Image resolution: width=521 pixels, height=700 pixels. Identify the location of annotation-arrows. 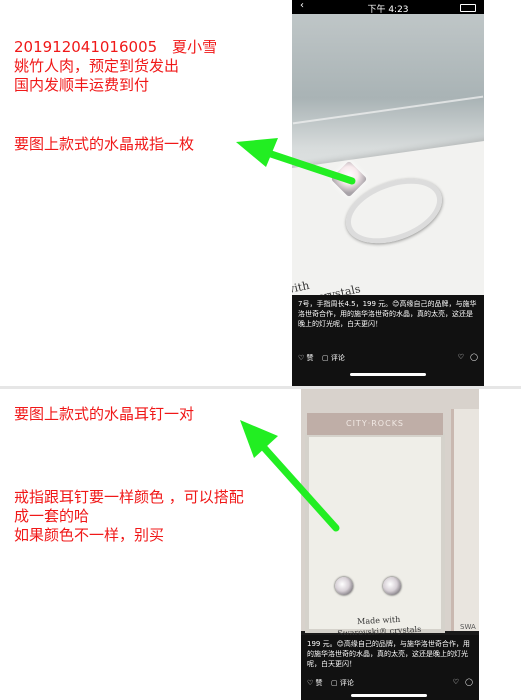
(296, 335).